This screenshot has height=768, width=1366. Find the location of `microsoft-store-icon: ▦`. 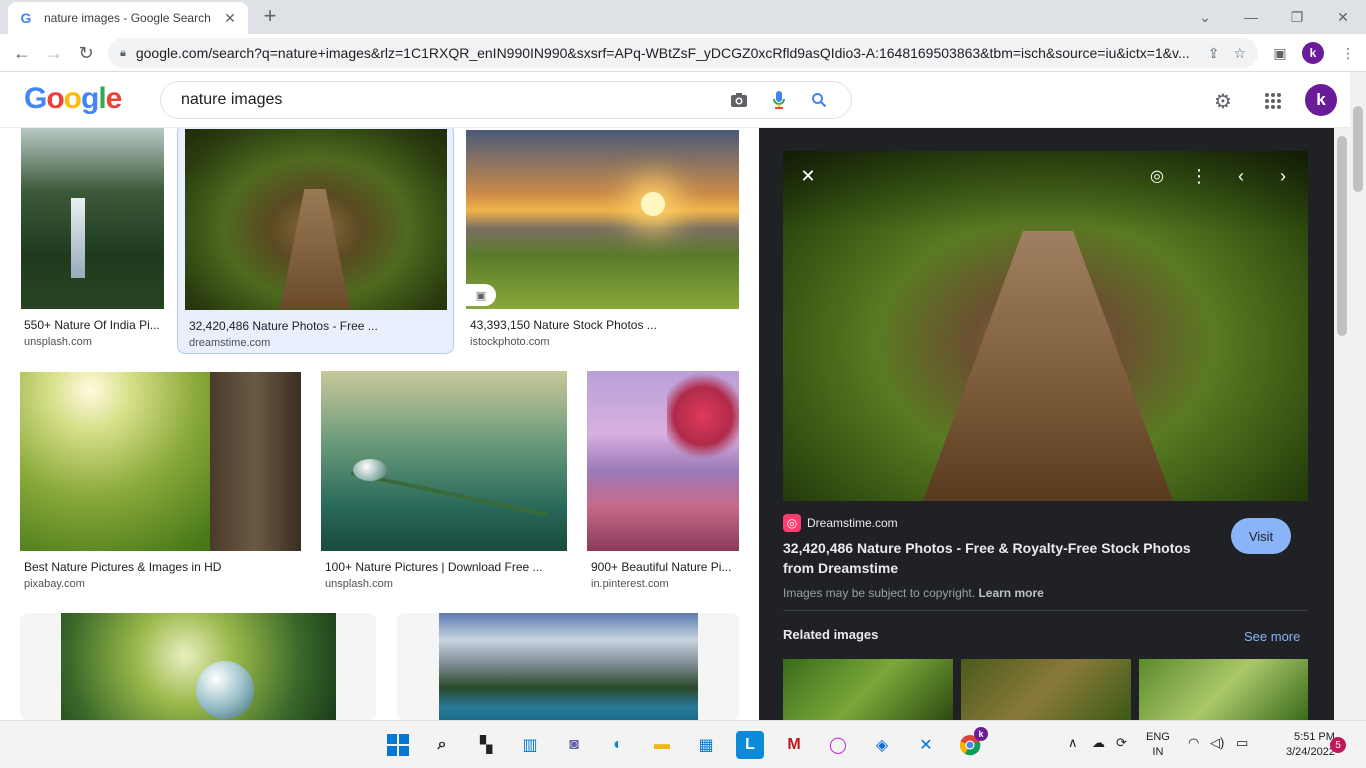

microsoft-store-icon: ▦ is located at coordinates (706, 745).